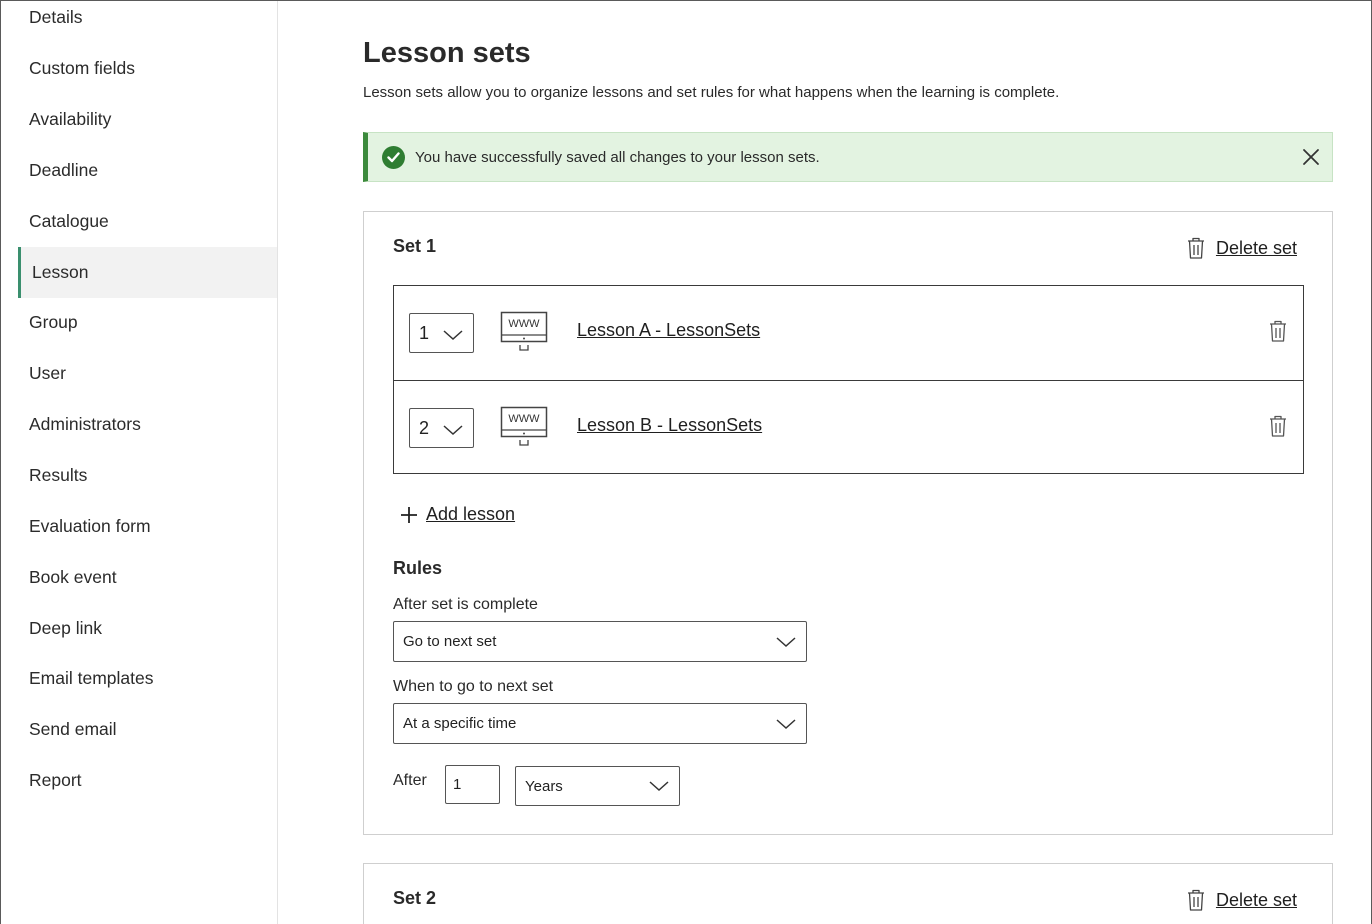  What do you see at coordinates (139, 475) in the screenshot?
I see `sidebar-item-results: Results` at bounding box center [139, 475].